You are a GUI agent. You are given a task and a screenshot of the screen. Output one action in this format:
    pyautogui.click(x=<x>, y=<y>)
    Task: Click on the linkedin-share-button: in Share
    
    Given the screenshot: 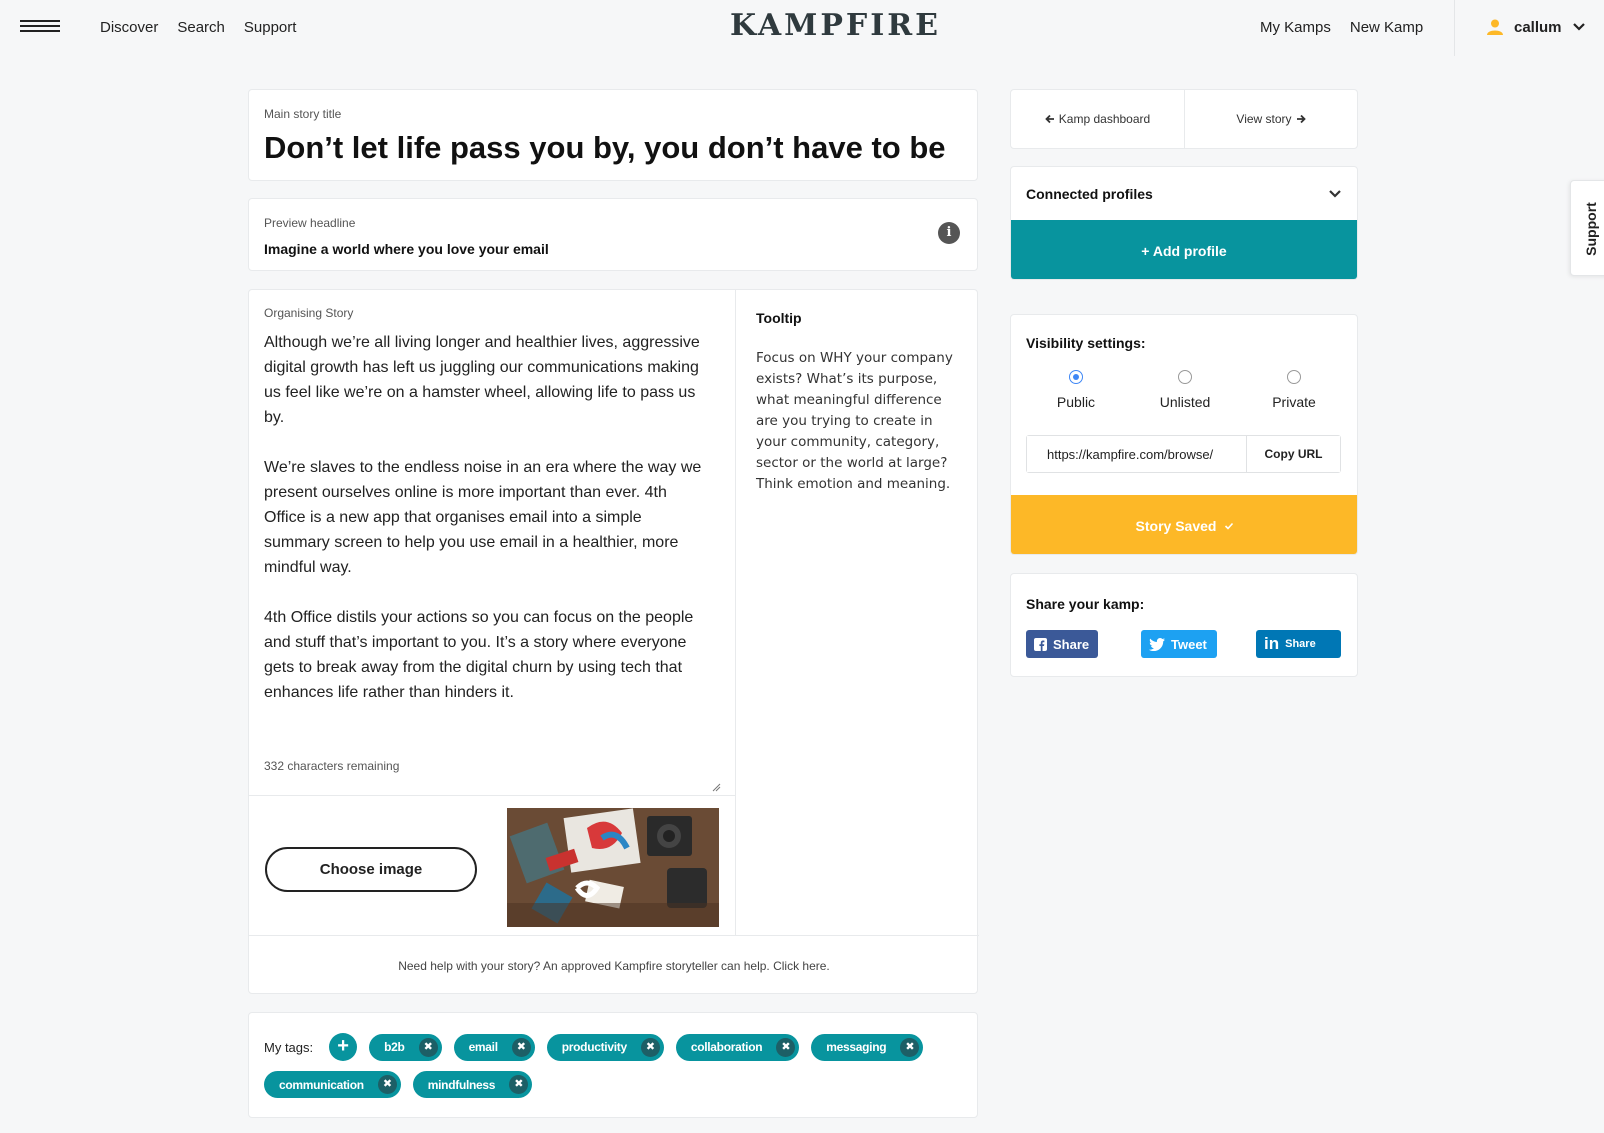 What is the action you would take?
    pyautogui.click(x=1298, y=644)
    